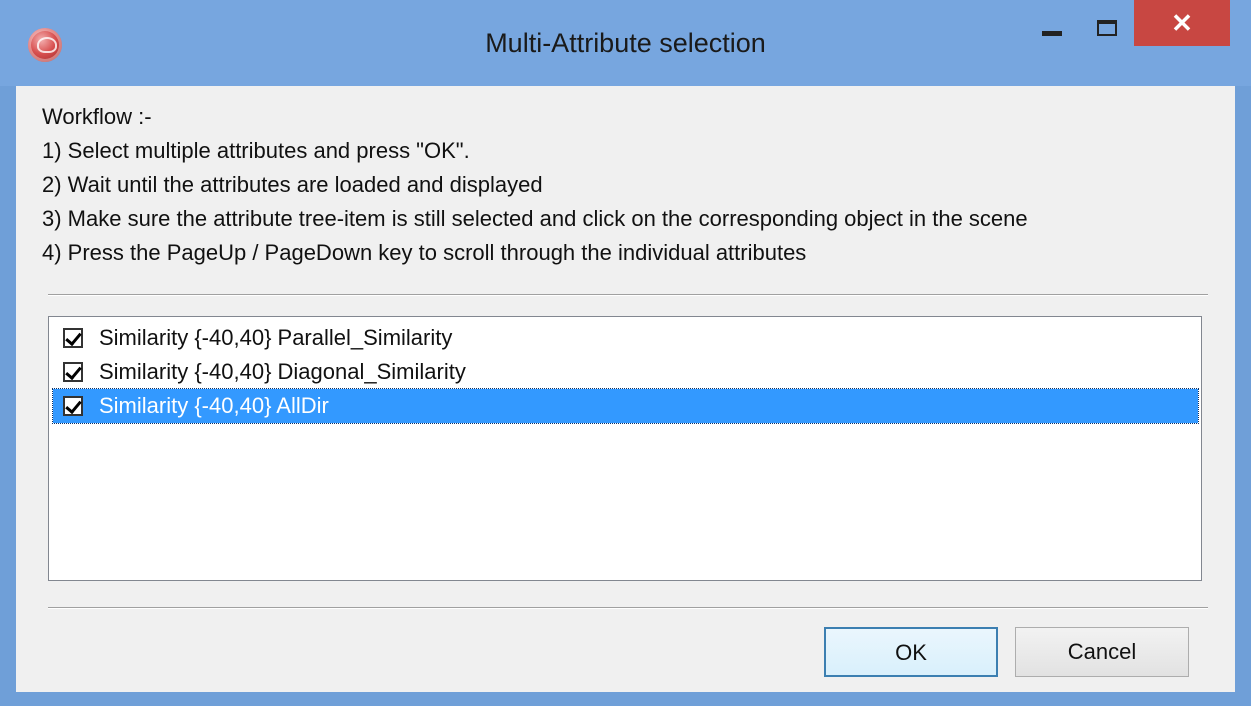 This screenshot has height=706, width=1251. I want to click on list-item-selected: Similarity {-40,40} AllDir, so click(625, 406).